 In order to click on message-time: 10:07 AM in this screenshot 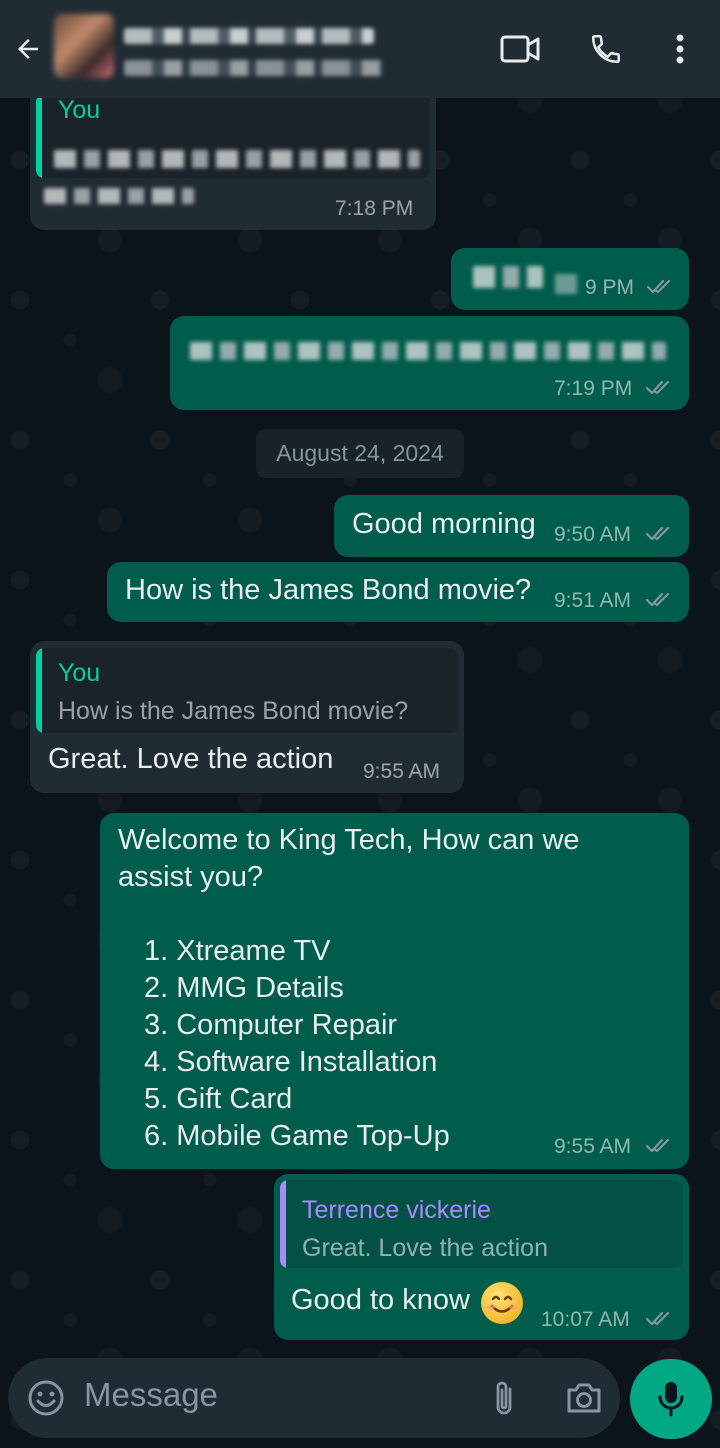, I will do `click(585, 1319)`.